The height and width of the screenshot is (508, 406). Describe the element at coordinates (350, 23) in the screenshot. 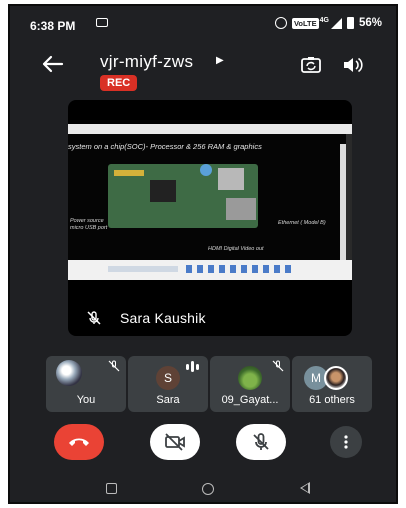

I see `battery-icon` at that location.